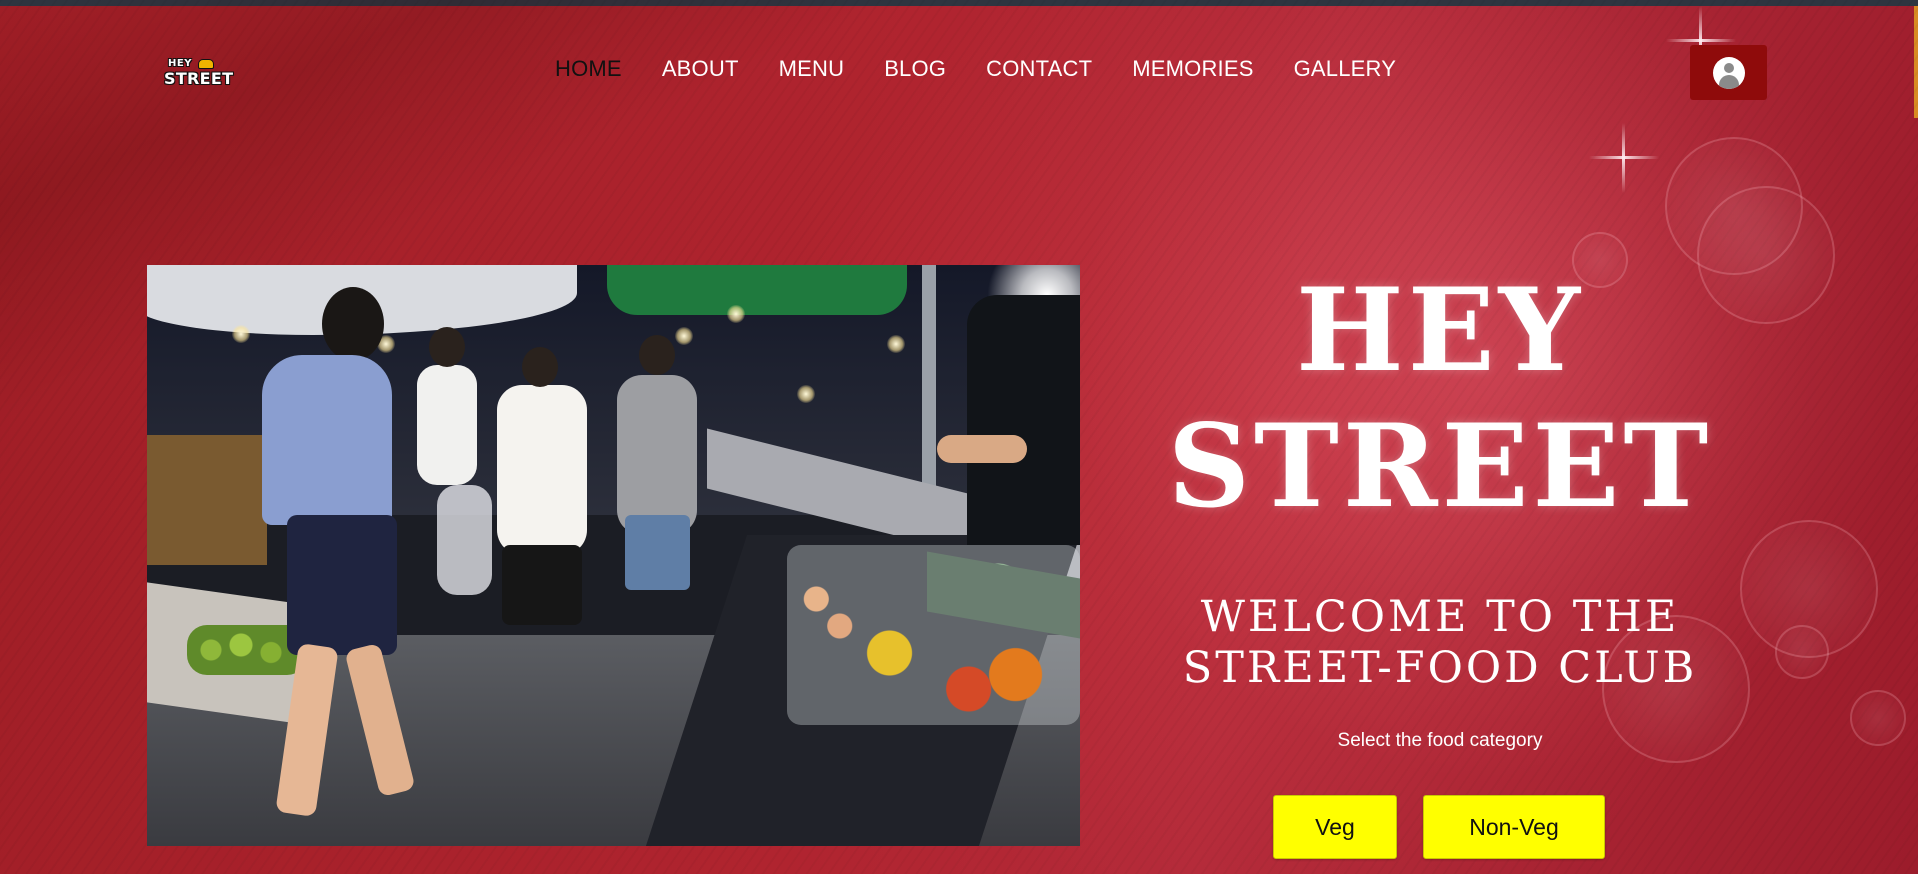 The height and width of the screenshot is (874, 1918). I want to click on nav-item-menu: MENU, so click(812, 69).